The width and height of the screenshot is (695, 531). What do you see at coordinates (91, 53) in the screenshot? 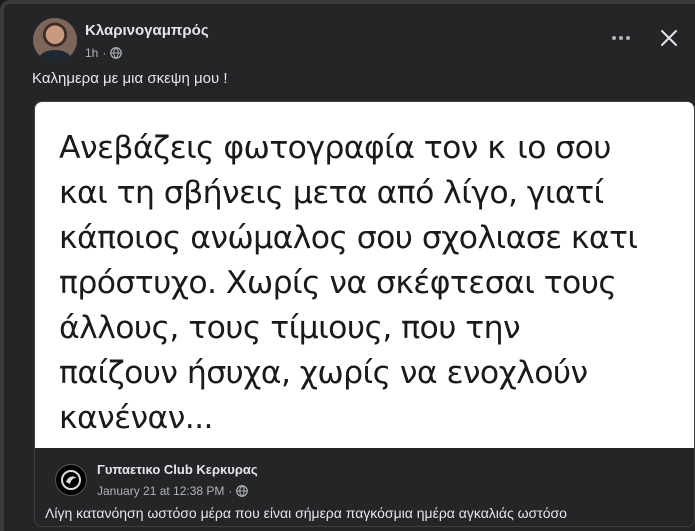
I see `post-time: 1h` at bounding box center [91, 53].